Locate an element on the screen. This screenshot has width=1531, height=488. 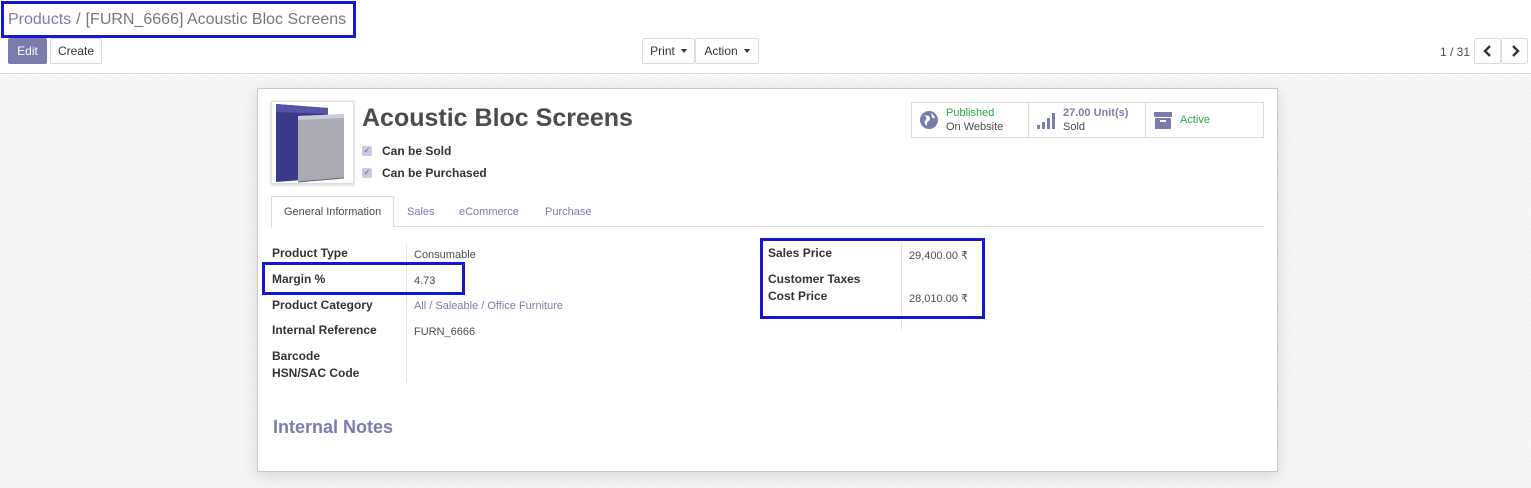
product-type-value: Consumable is located at coordinates (445, 255).